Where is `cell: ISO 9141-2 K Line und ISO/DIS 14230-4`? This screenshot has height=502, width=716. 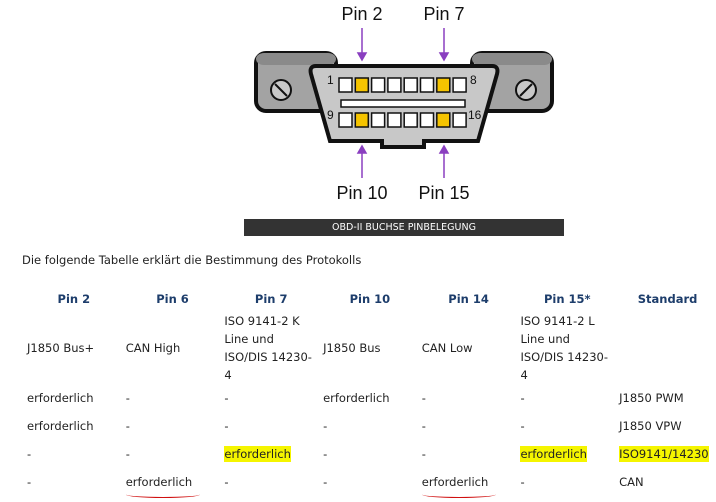
cell: ISO 9141-2 K Line und ISO/DIS 14230-4 is located at coordinates (268, 348).